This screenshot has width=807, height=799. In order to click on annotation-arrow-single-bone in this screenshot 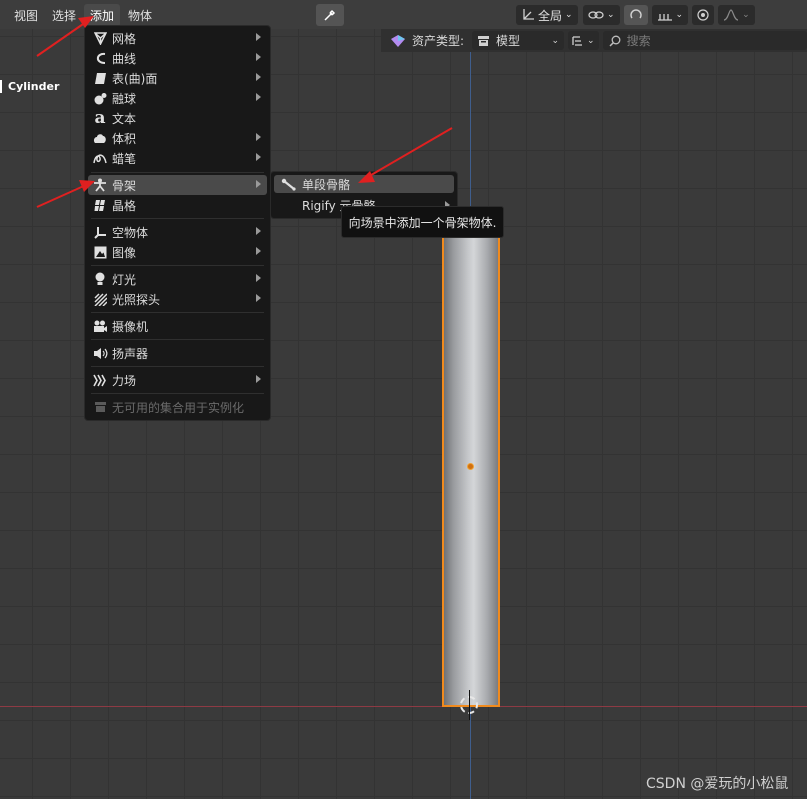, I will do `click(405, 155)`.